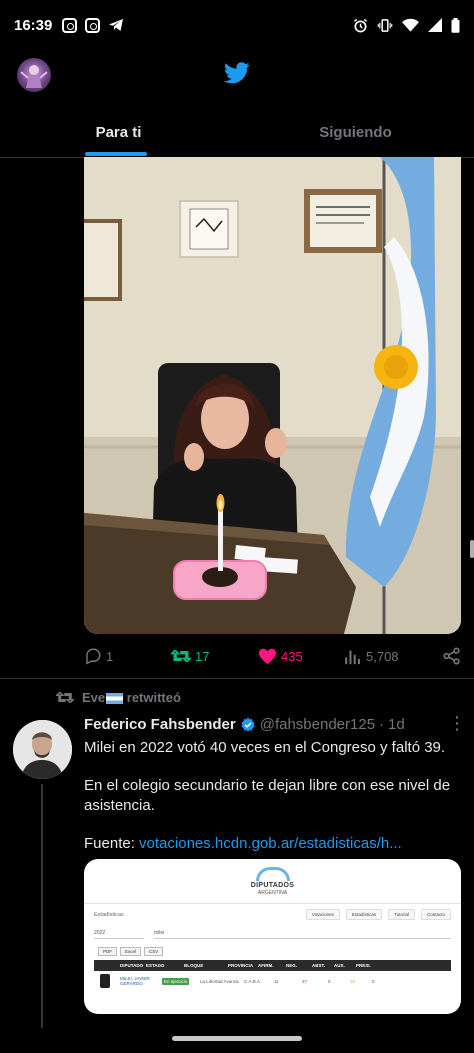  I want to click on card-section: Estadísticas, so click(109, 914).